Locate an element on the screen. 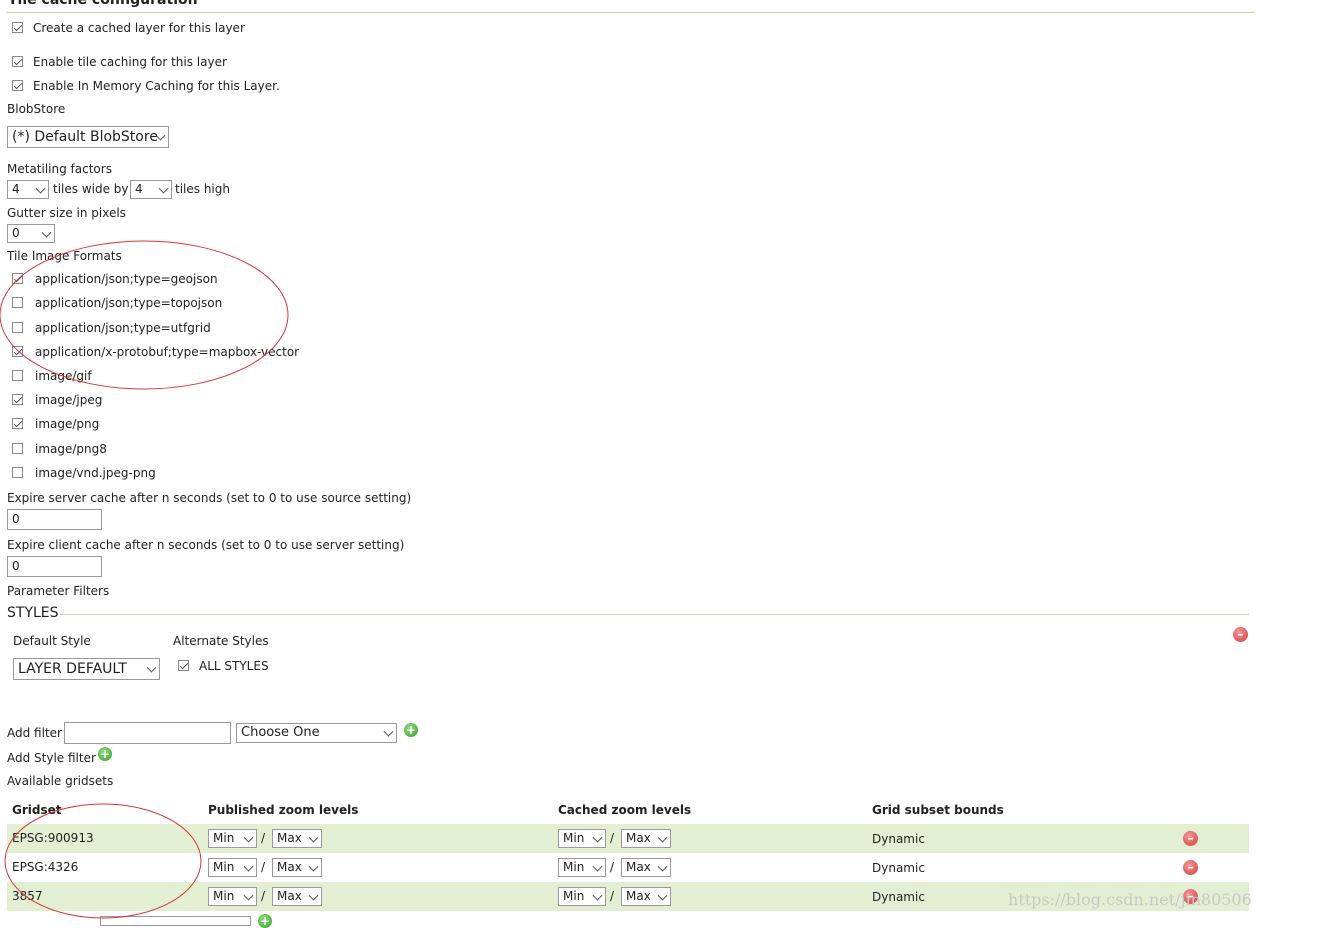  all-styles-checkbox is located at coordinates (183, 665).